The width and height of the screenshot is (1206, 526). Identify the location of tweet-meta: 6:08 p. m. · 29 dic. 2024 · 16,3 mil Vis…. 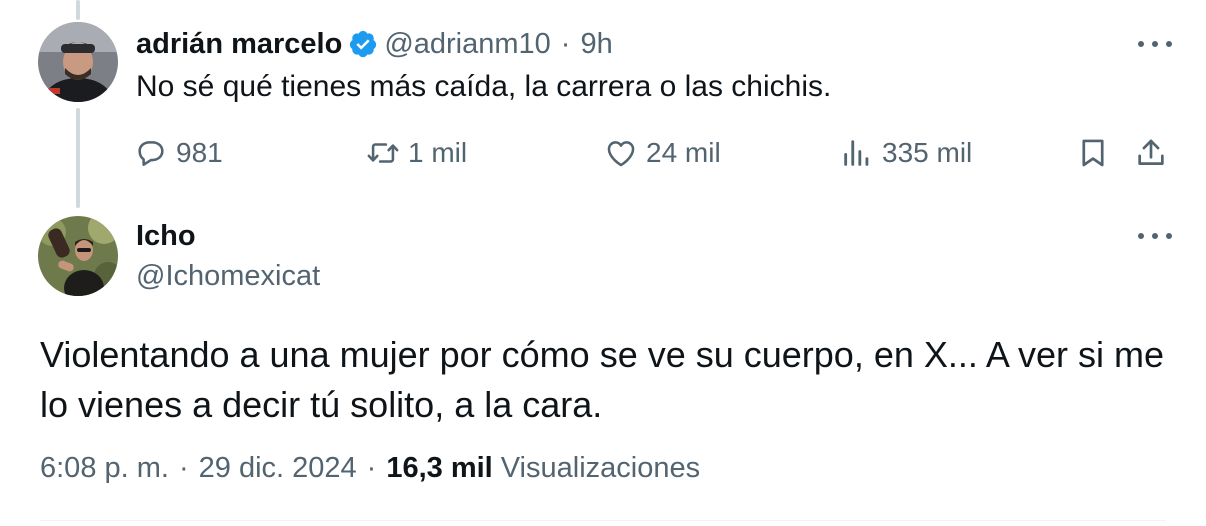
(370, 468).